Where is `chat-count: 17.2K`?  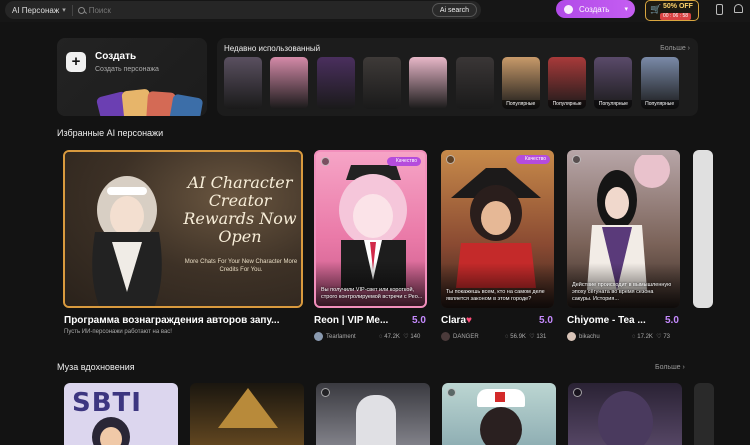 chat-count: 17.2K is located at coordinates (645, 337).